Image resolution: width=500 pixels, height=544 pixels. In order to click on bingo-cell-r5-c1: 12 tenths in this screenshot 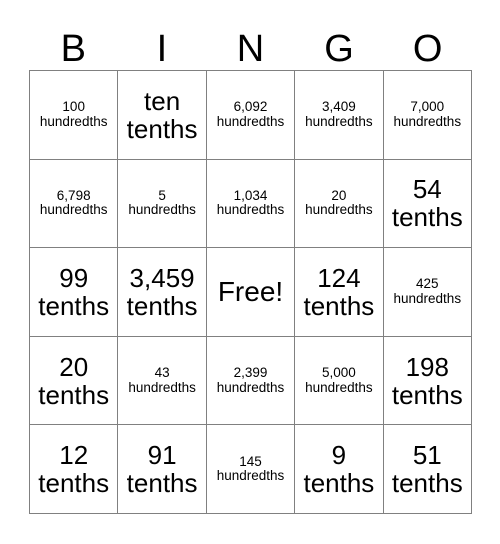, I will do `click(74, 469)`.